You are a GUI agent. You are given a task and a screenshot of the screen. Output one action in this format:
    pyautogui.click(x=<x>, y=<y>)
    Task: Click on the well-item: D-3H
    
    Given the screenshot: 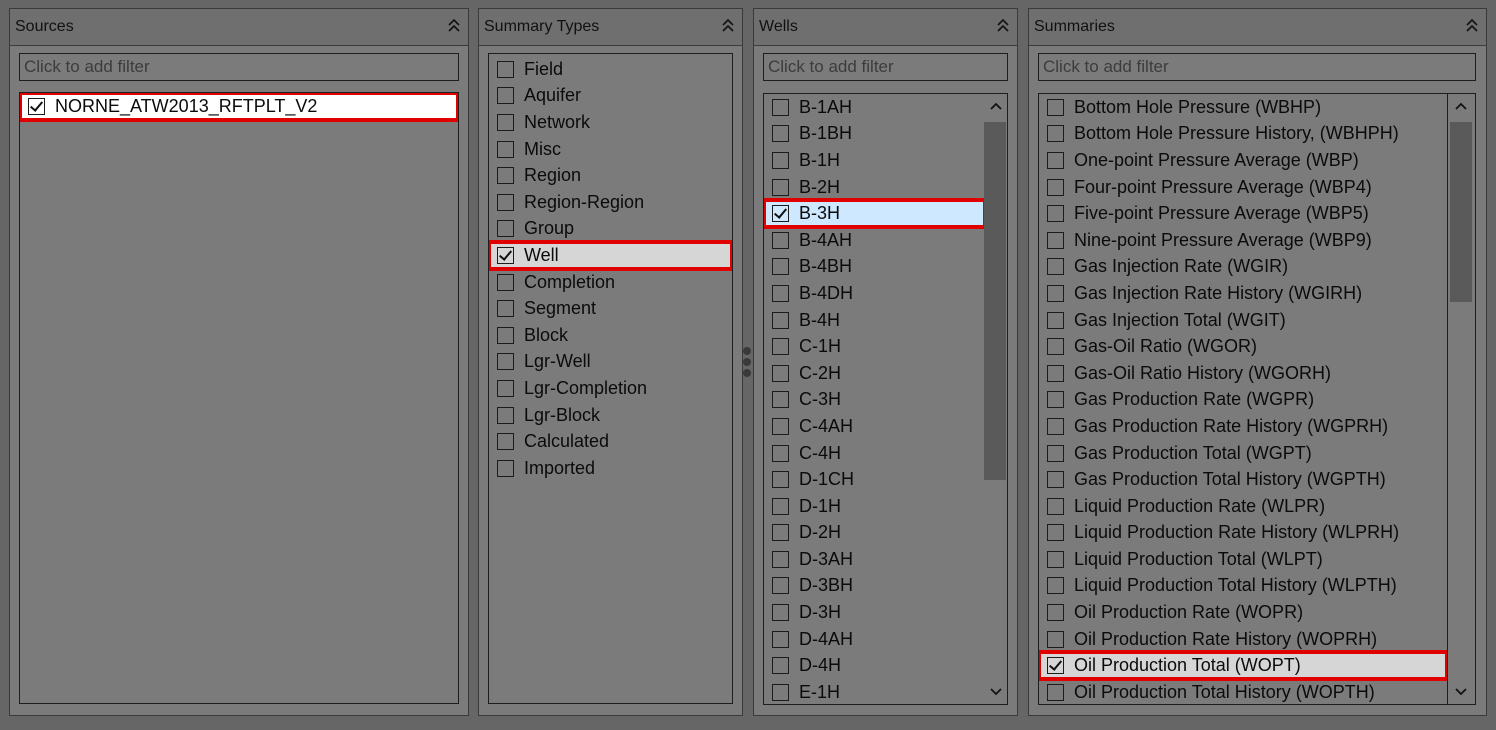 What is the action you would take?
    pyautogui.click(x=874, y=612)
    